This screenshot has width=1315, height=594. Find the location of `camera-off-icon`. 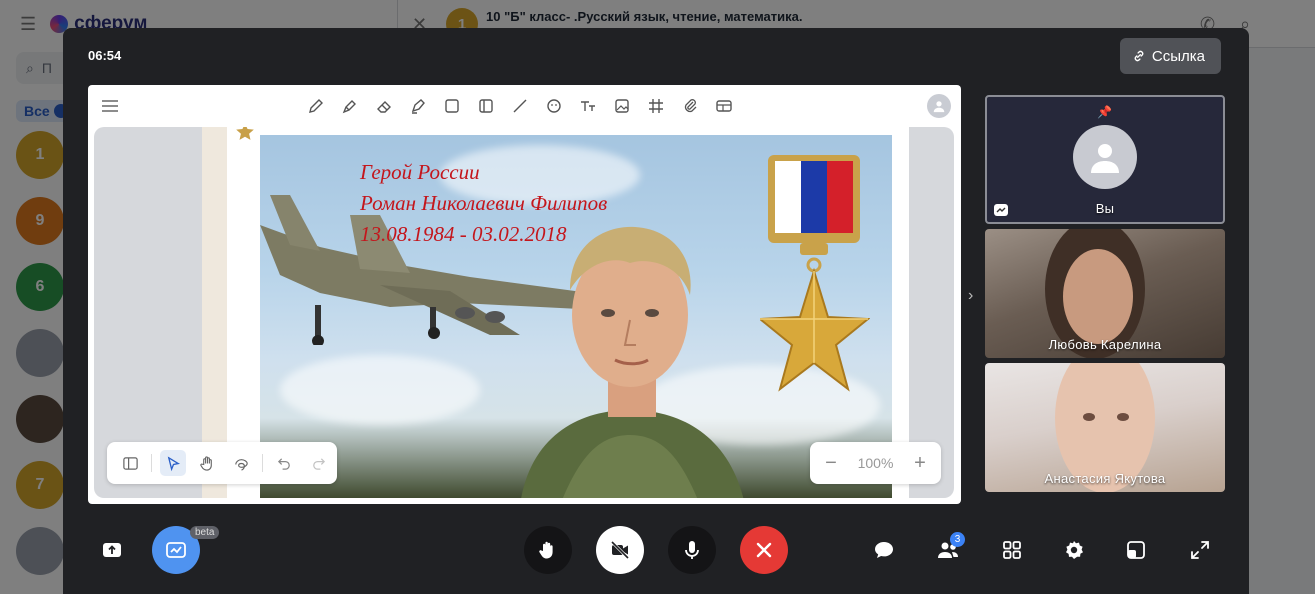

camera-off-icon is located at coordinates (620, 550).